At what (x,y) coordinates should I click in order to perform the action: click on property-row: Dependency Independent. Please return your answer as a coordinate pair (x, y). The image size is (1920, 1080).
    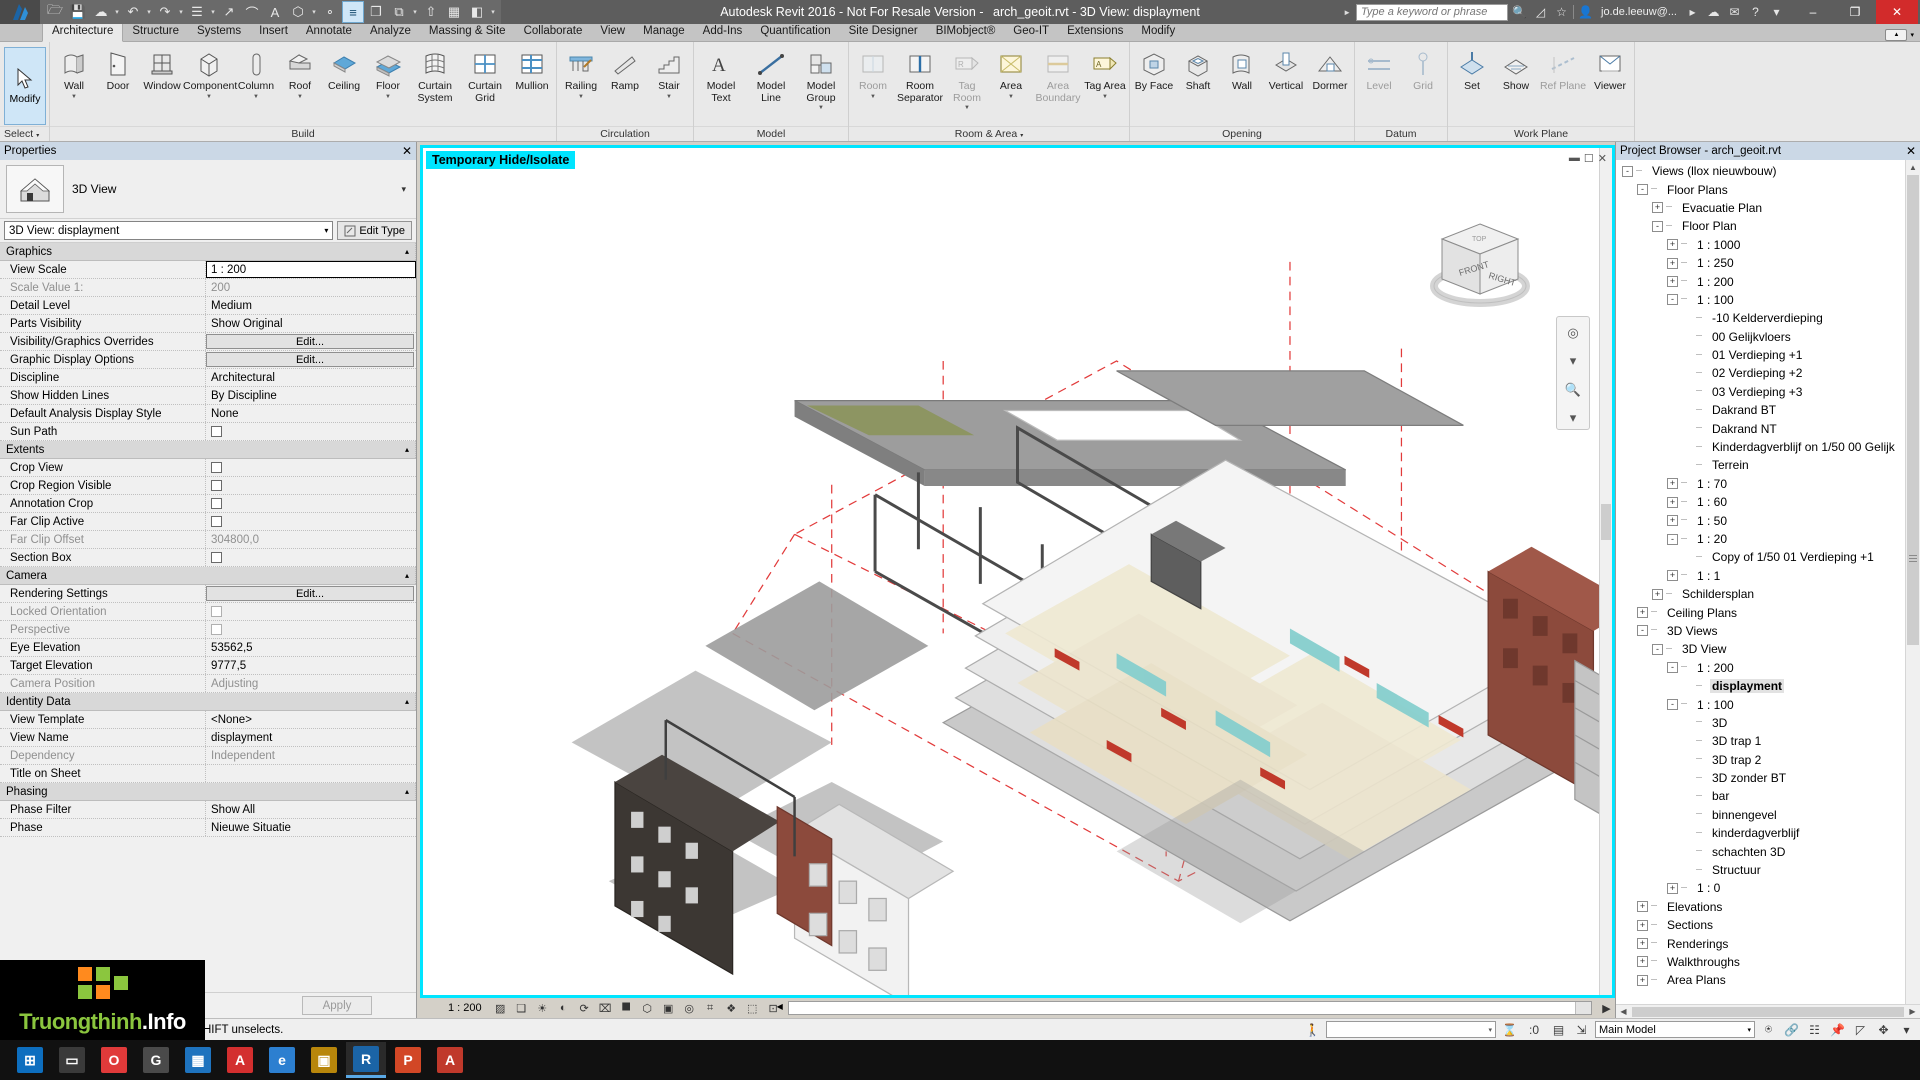
    Looking at the image, I should click on (208, 756).